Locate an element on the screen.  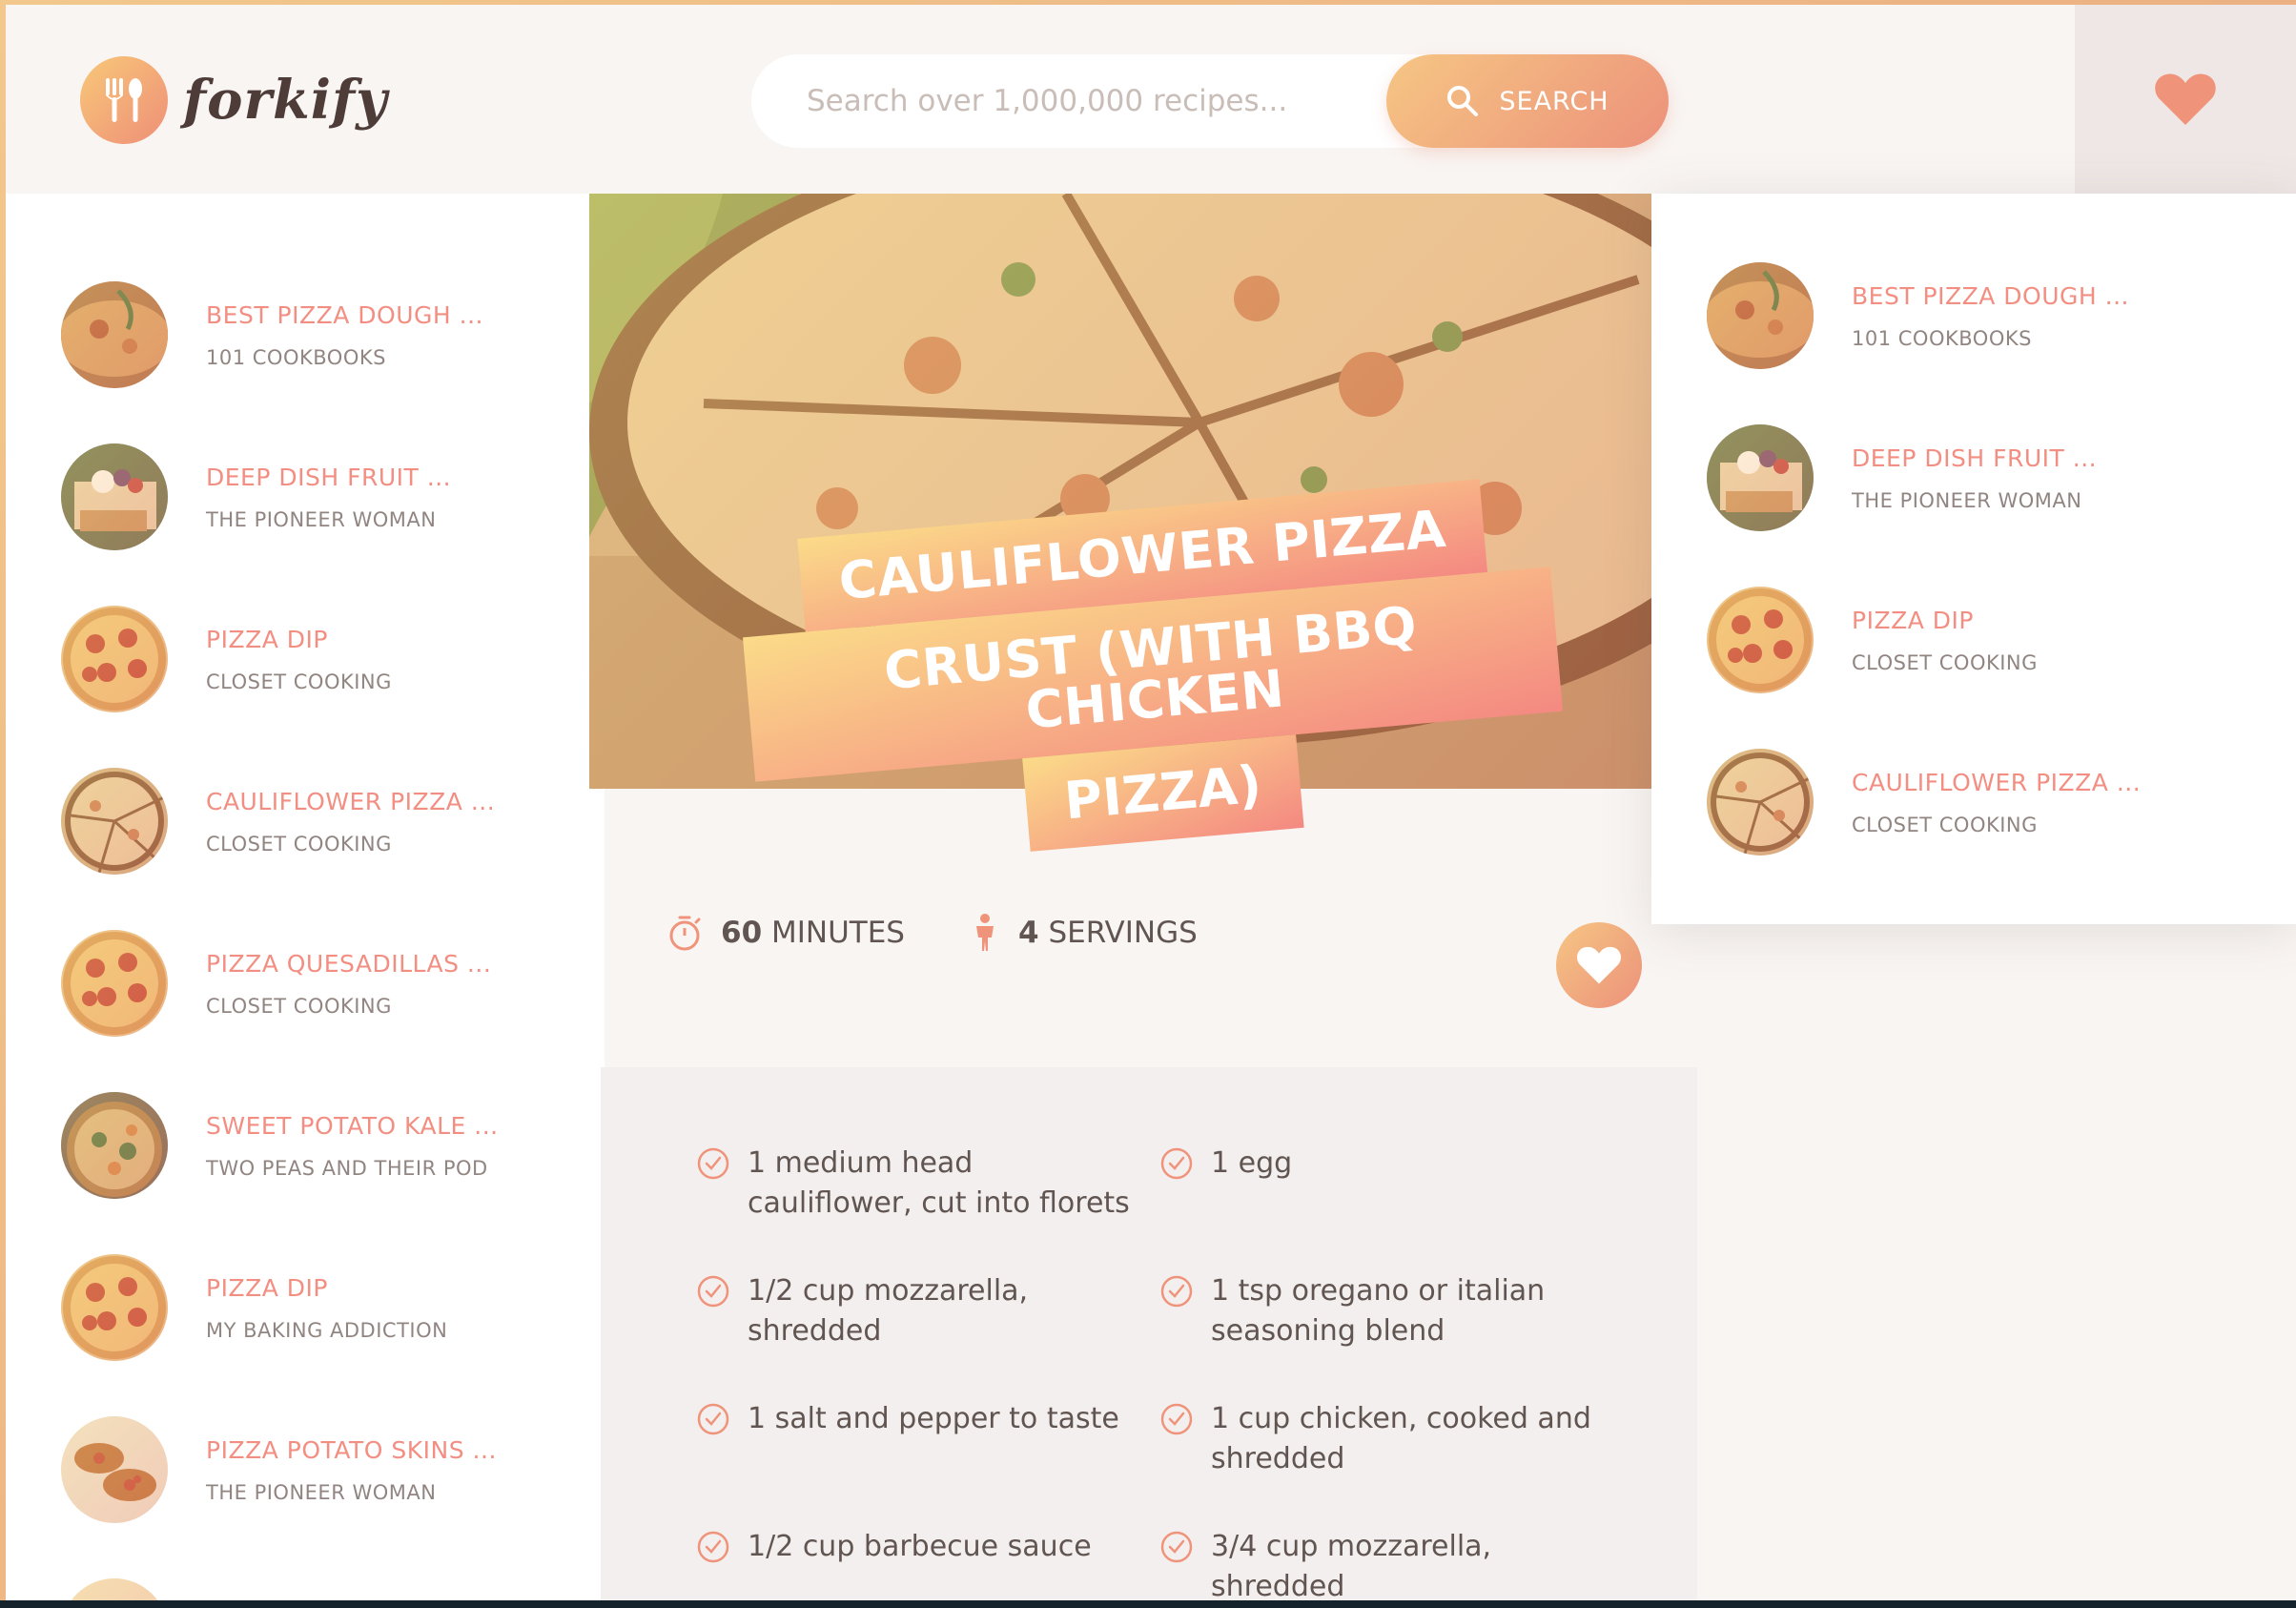
logo: forkify is located at coordinates (234, 100).